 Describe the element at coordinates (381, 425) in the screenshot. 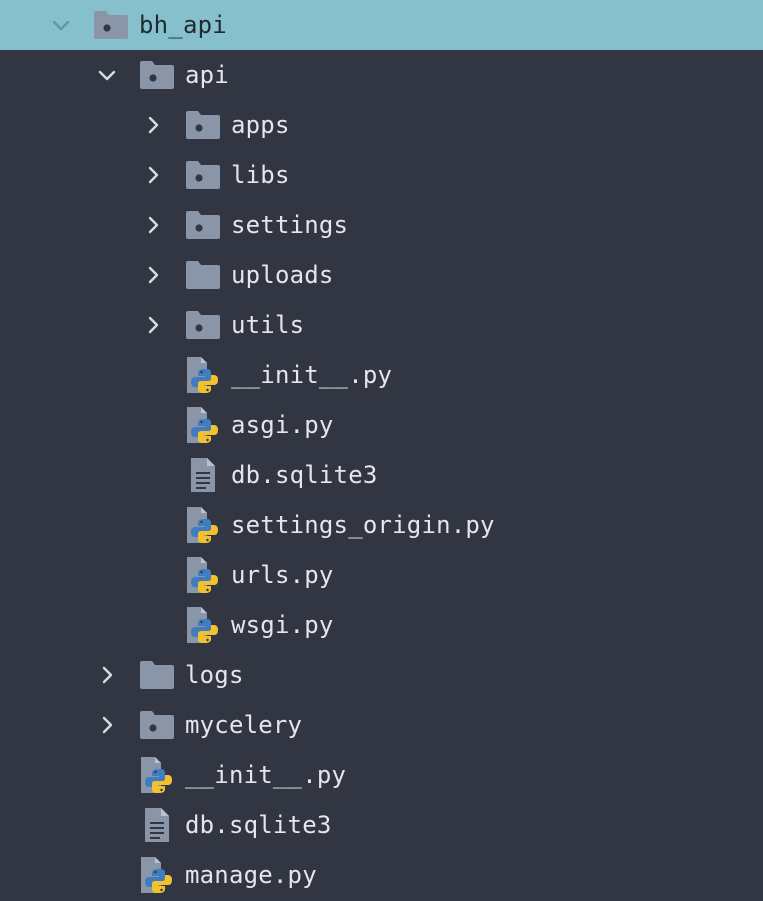

I see `tree-file-asgi-py: asgi.py` at that location.